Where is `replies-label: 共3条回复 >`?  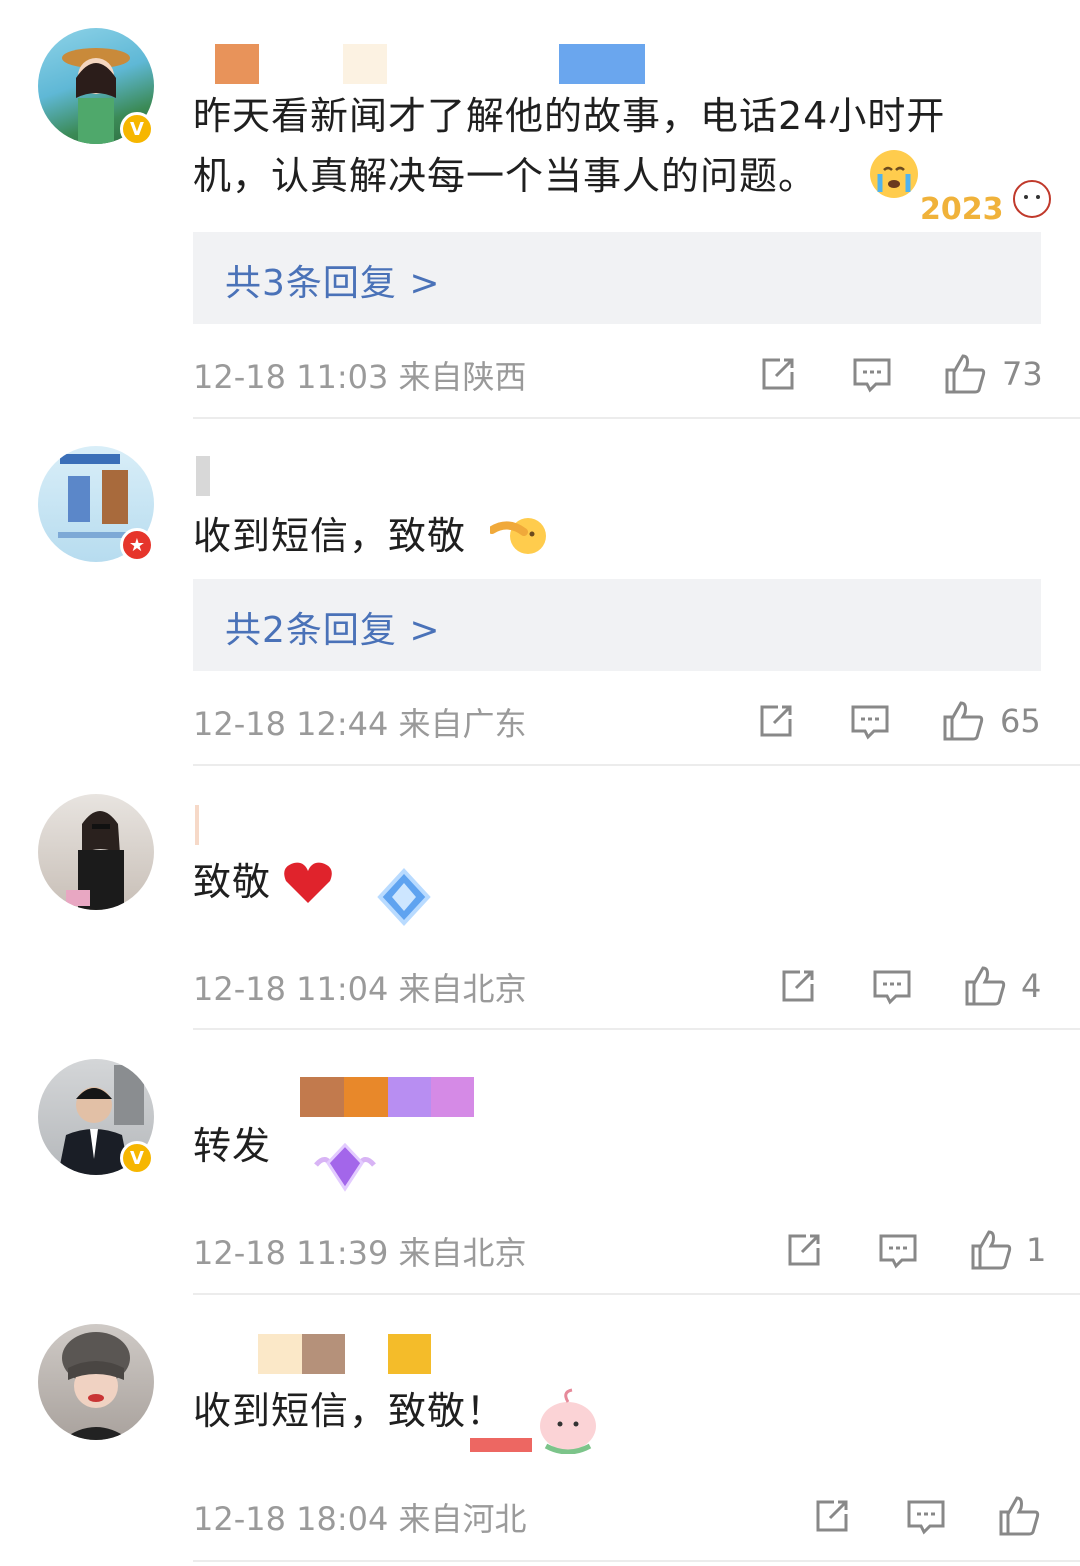 replies-label: 共3条回复 > is located at coordinates (333, 283).